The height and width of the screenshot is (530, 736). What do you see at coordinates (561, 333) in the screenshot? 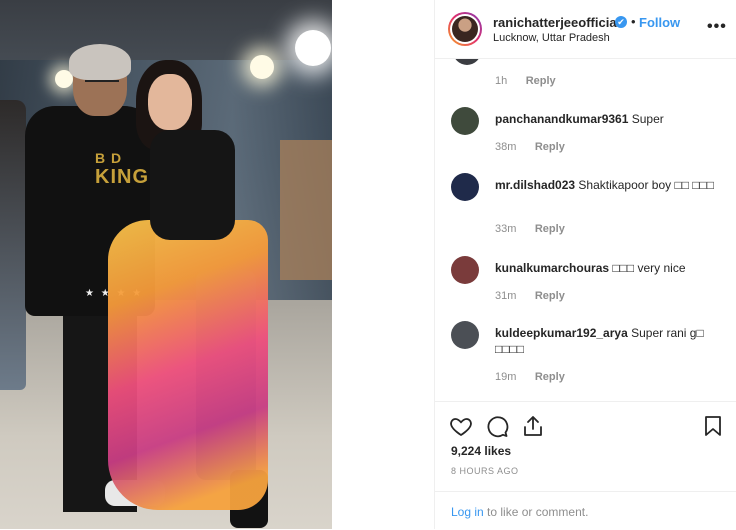
I see `comment-username: kuldeepkumar192_arya` at bounding box center [561, 333].